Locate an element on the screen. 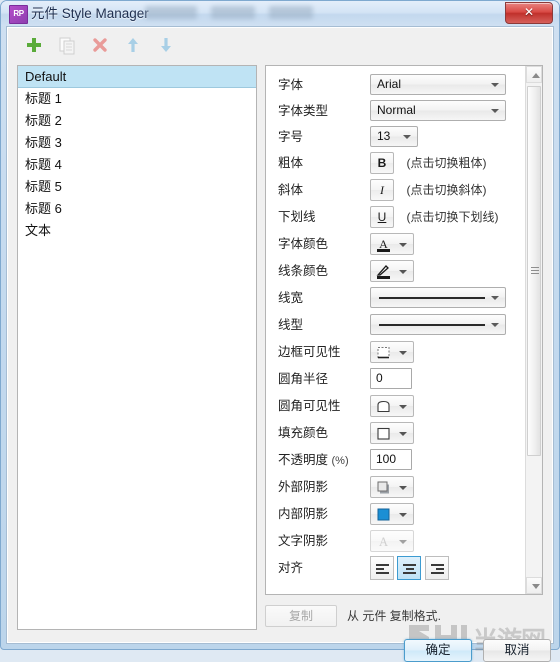 This screenshot has height=662, width=560. property-row-line-style: 线型 is located at coordinates (395, 325).